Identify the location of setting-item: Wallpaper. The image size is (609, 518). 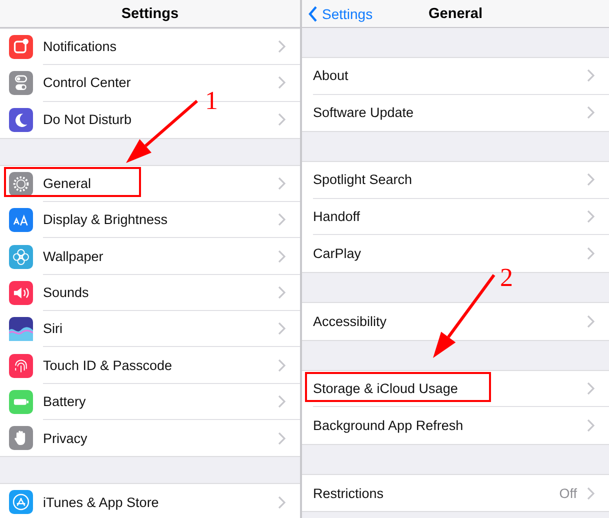
(160, 256).